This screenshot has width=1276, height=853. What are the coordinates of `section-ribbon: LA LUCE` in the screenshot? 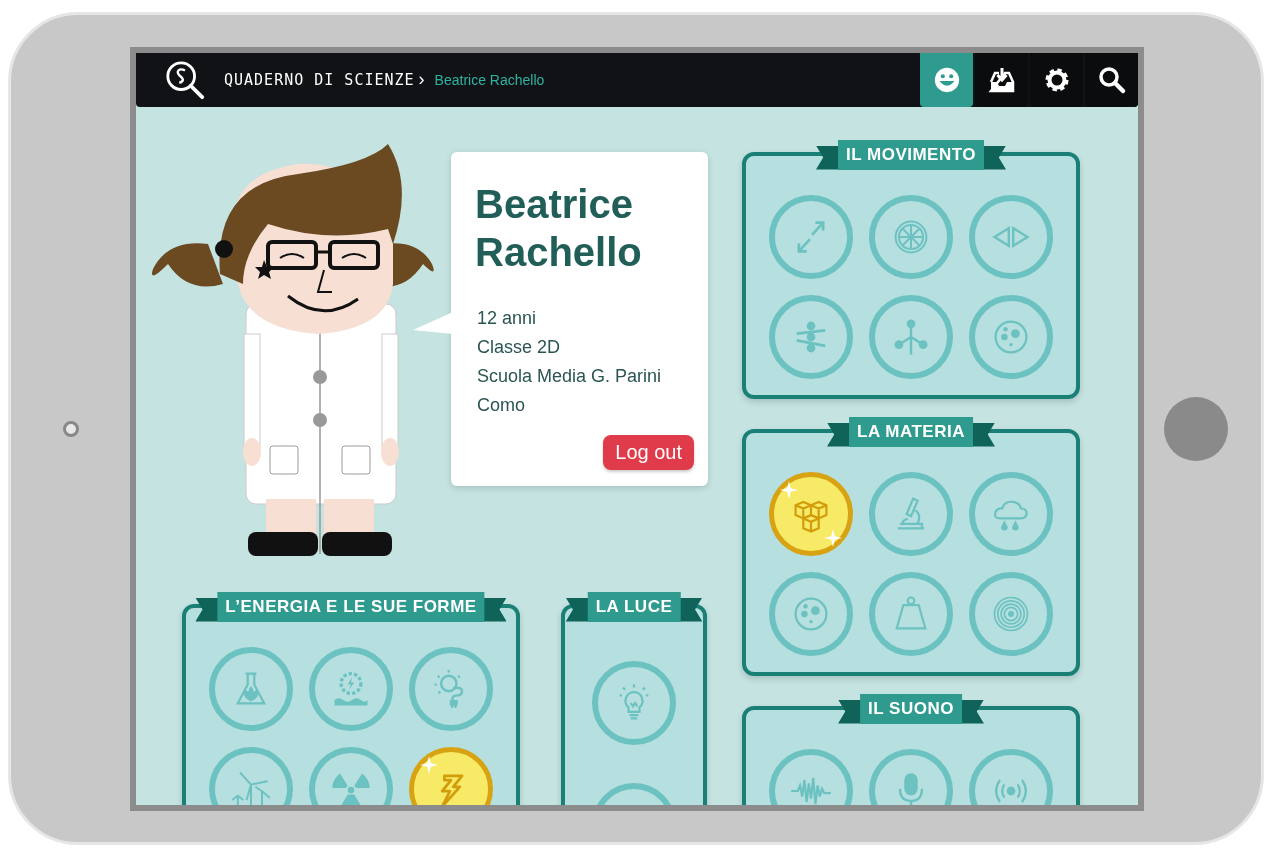 It's located at (634, 606).